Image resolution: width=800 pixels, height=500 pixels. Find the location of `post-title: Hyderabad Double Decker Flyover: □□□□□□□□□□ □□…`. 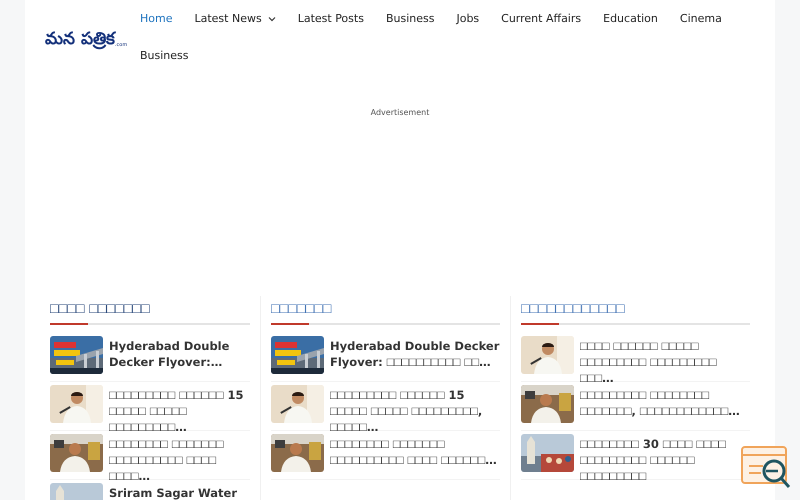

post-title: Hyderabad Double Decker Flyover: □□□□□□□□□□ □□… is located at coordinates (415, 354).